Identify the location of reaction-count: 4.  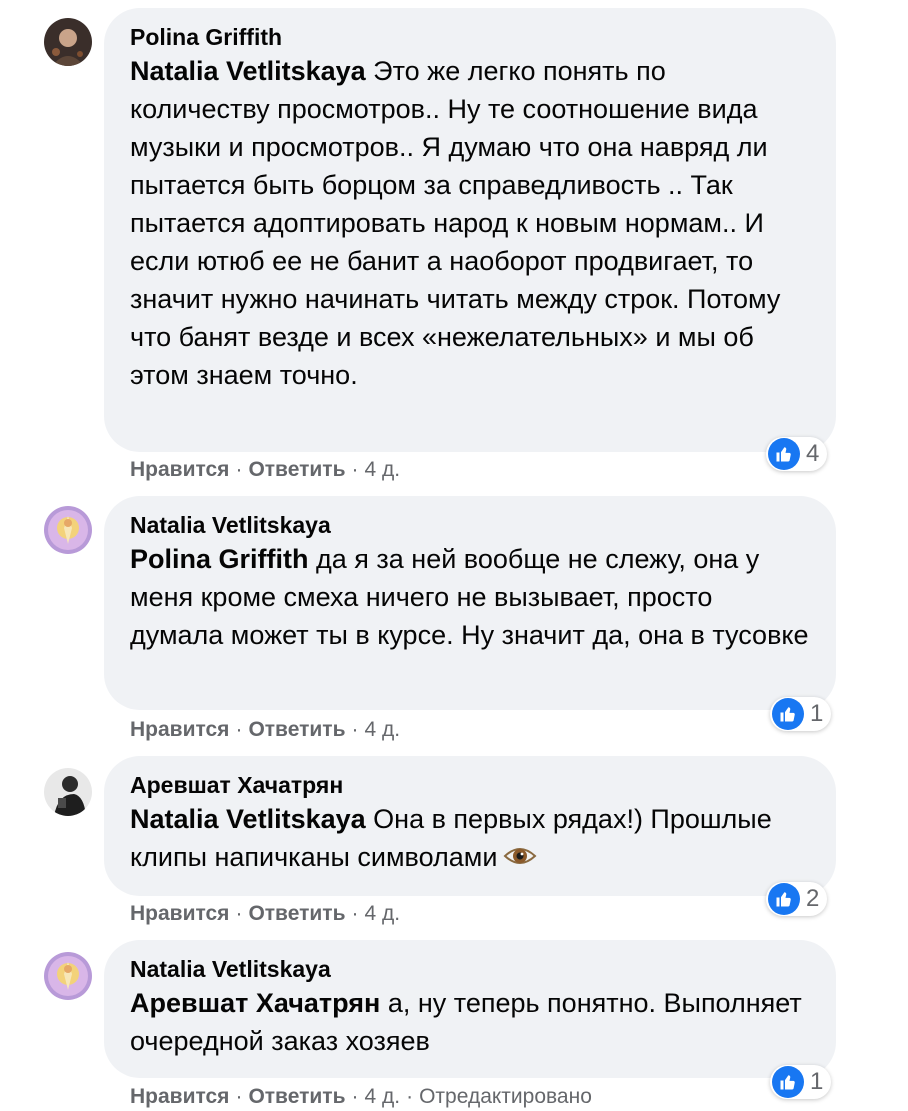
(797, 454).